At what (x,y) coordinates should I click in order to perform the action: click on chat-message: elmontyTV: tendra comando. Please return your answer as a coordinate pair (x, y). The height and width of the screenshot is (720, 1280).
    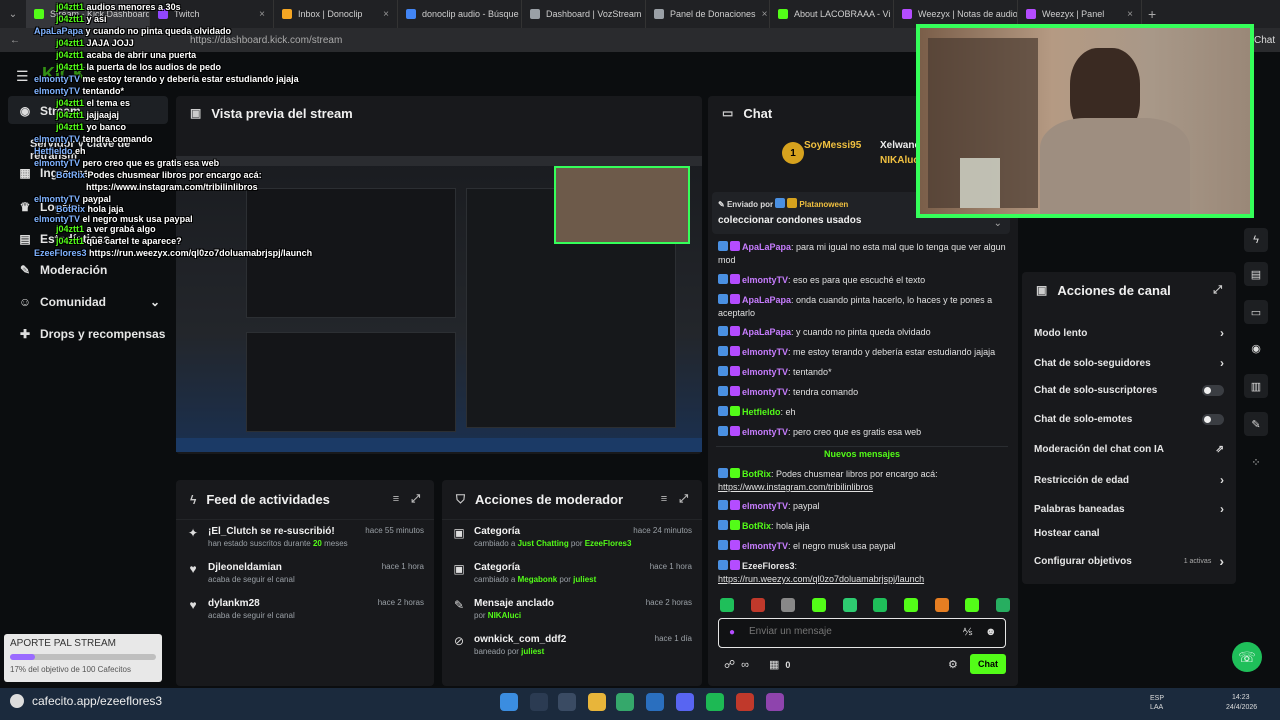
    Looking at the image, I should click on (863, 392).